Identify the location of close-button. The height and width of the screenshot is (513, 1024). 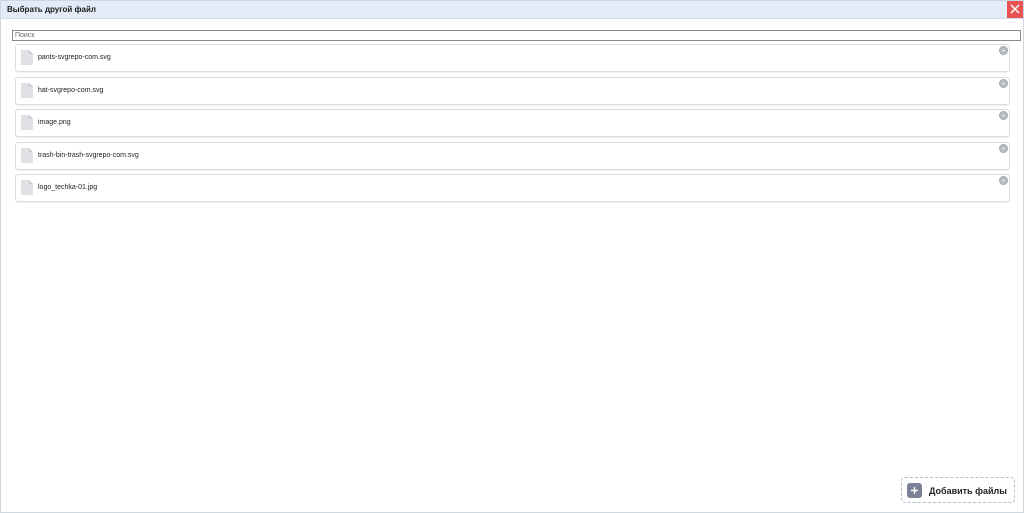
(1015, 9).